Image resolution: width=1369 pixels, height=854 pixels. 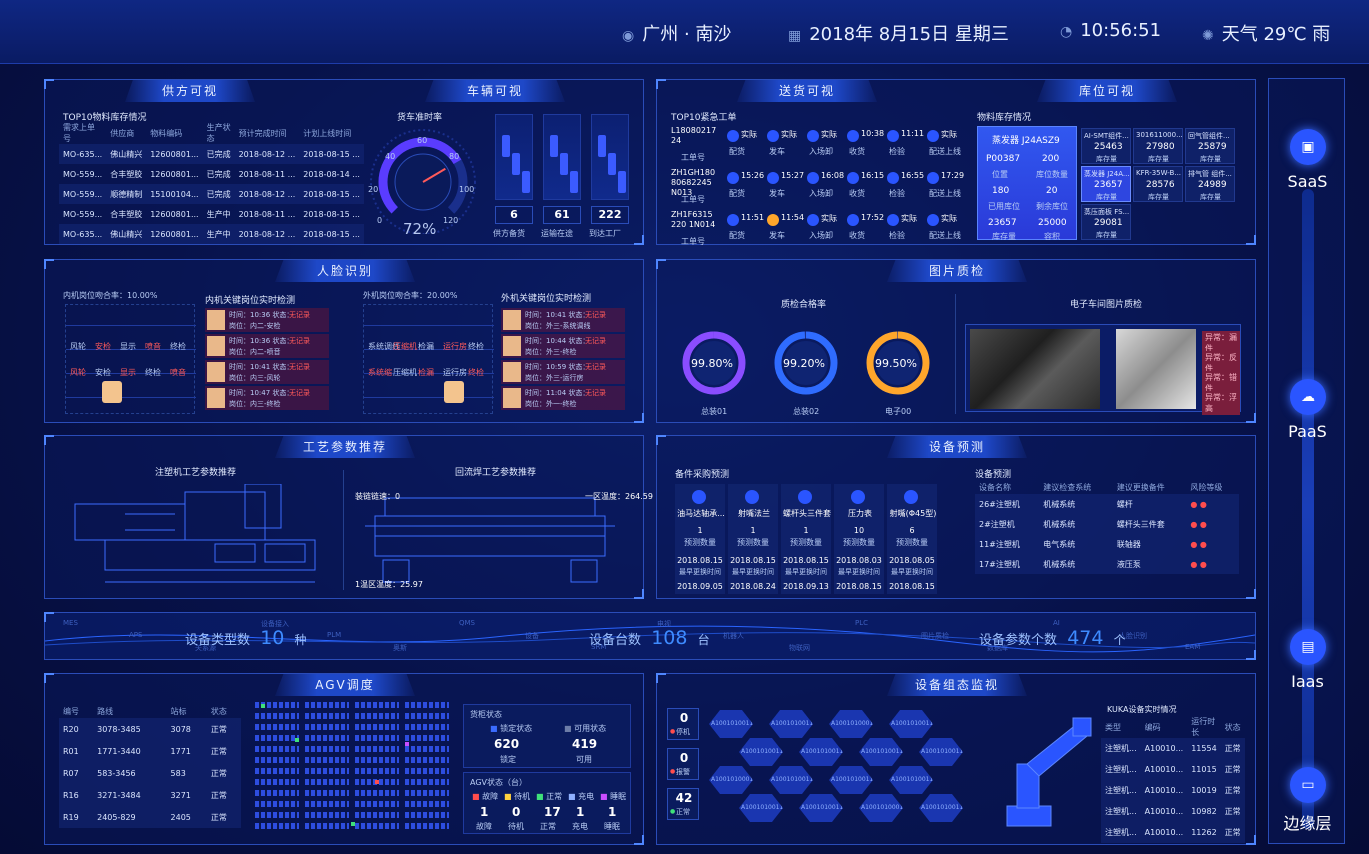 What do you see at coordinates (1212, 564) in the screenshot?
I see `risk-level: ● ●` at bounding box center [1212, 564].